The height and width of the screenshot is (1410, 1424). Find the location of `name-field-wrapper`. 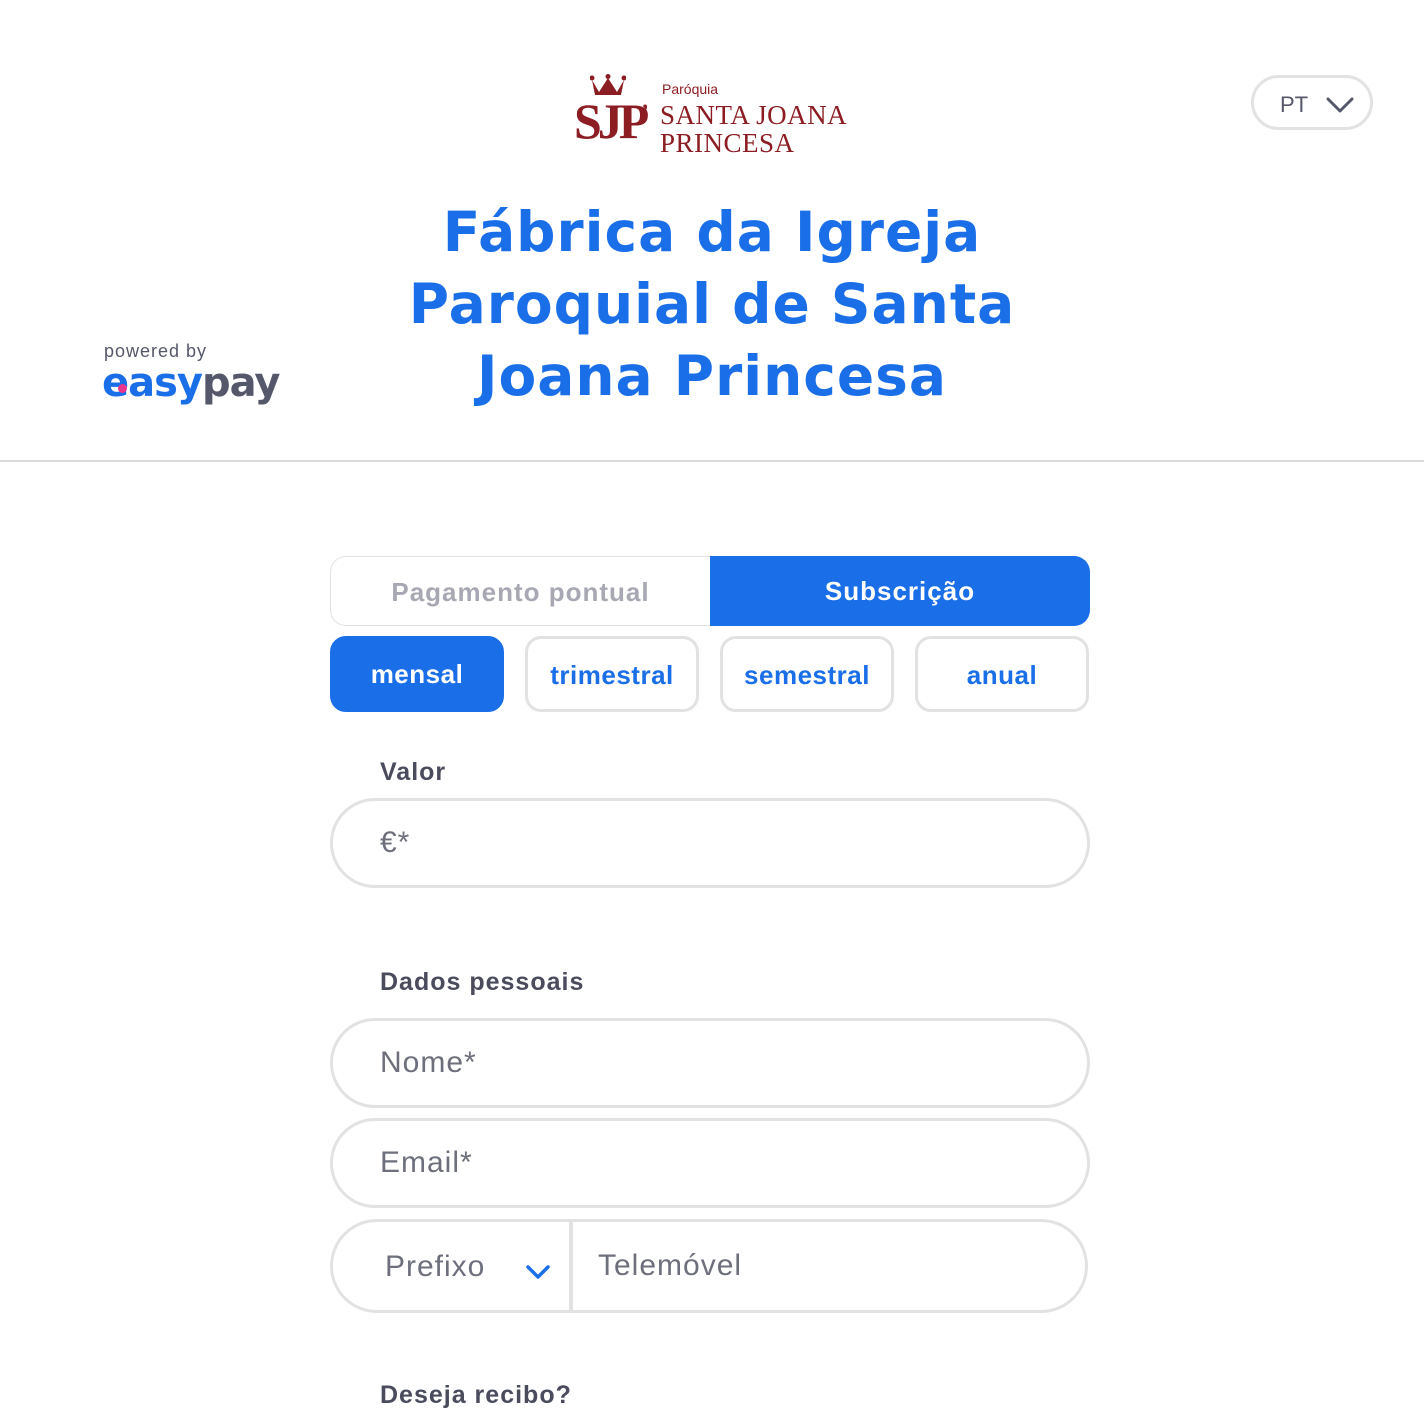

name-field-wrapper is located at coordinates (710, 1063).